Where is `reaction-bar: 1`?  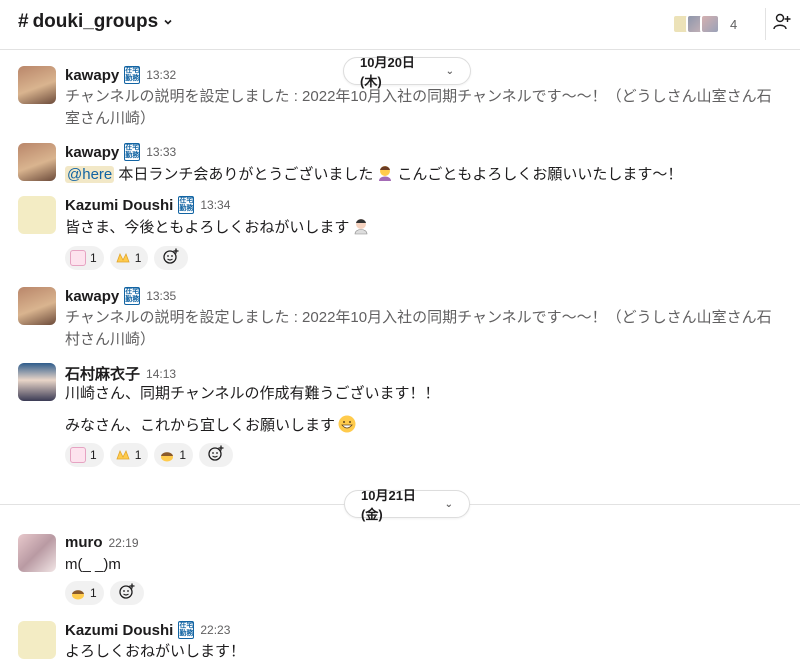
reaction-bar: 1 is located at coordinates (104, 593).